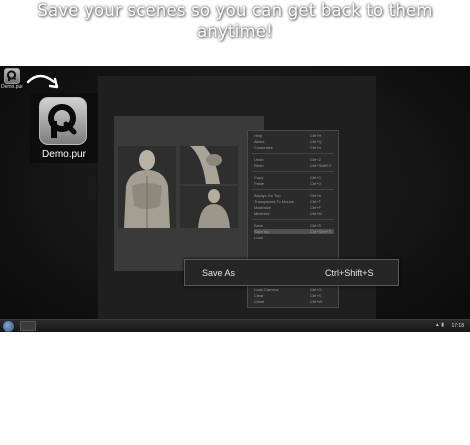 This screenshot has height=445, width=470. What do you see at coordinates (235, 31) in the screenshot?
I see `headline-line-2: anytime!` at bounding box center [235, 31].